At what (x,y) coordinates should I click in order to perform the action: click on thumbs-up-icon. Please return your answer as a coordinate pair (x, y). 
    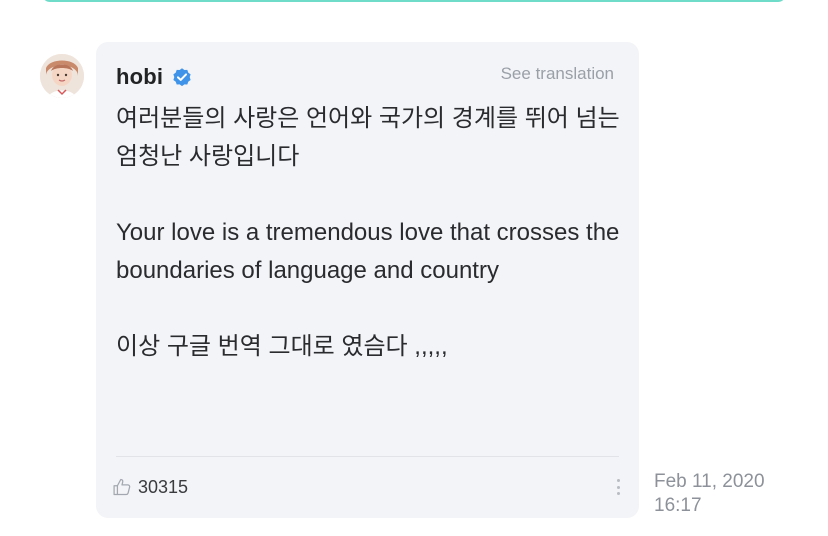
    Looking at the image, I should click on (122, 487).